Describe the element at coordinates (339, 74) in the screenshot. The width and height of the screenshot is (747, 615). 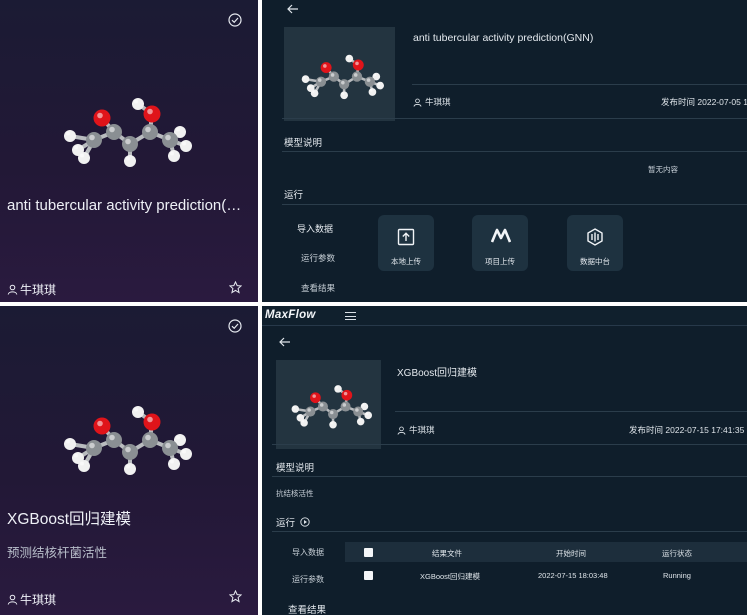
I see `model-thumbnail` at that location.